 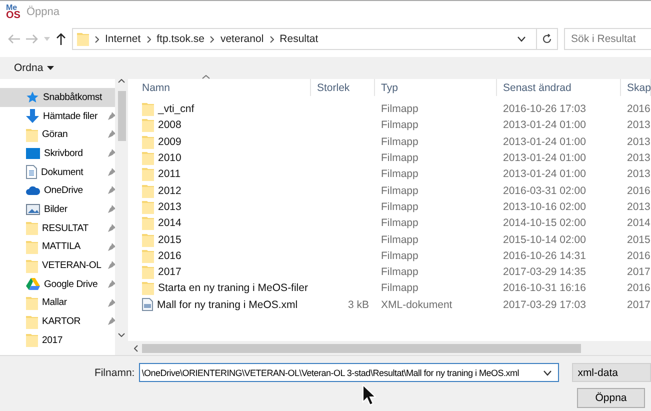 What do you see at coordinates (33, 209) in the screenshot?
I see `pictures-icon` at bounding box center [33, 209].